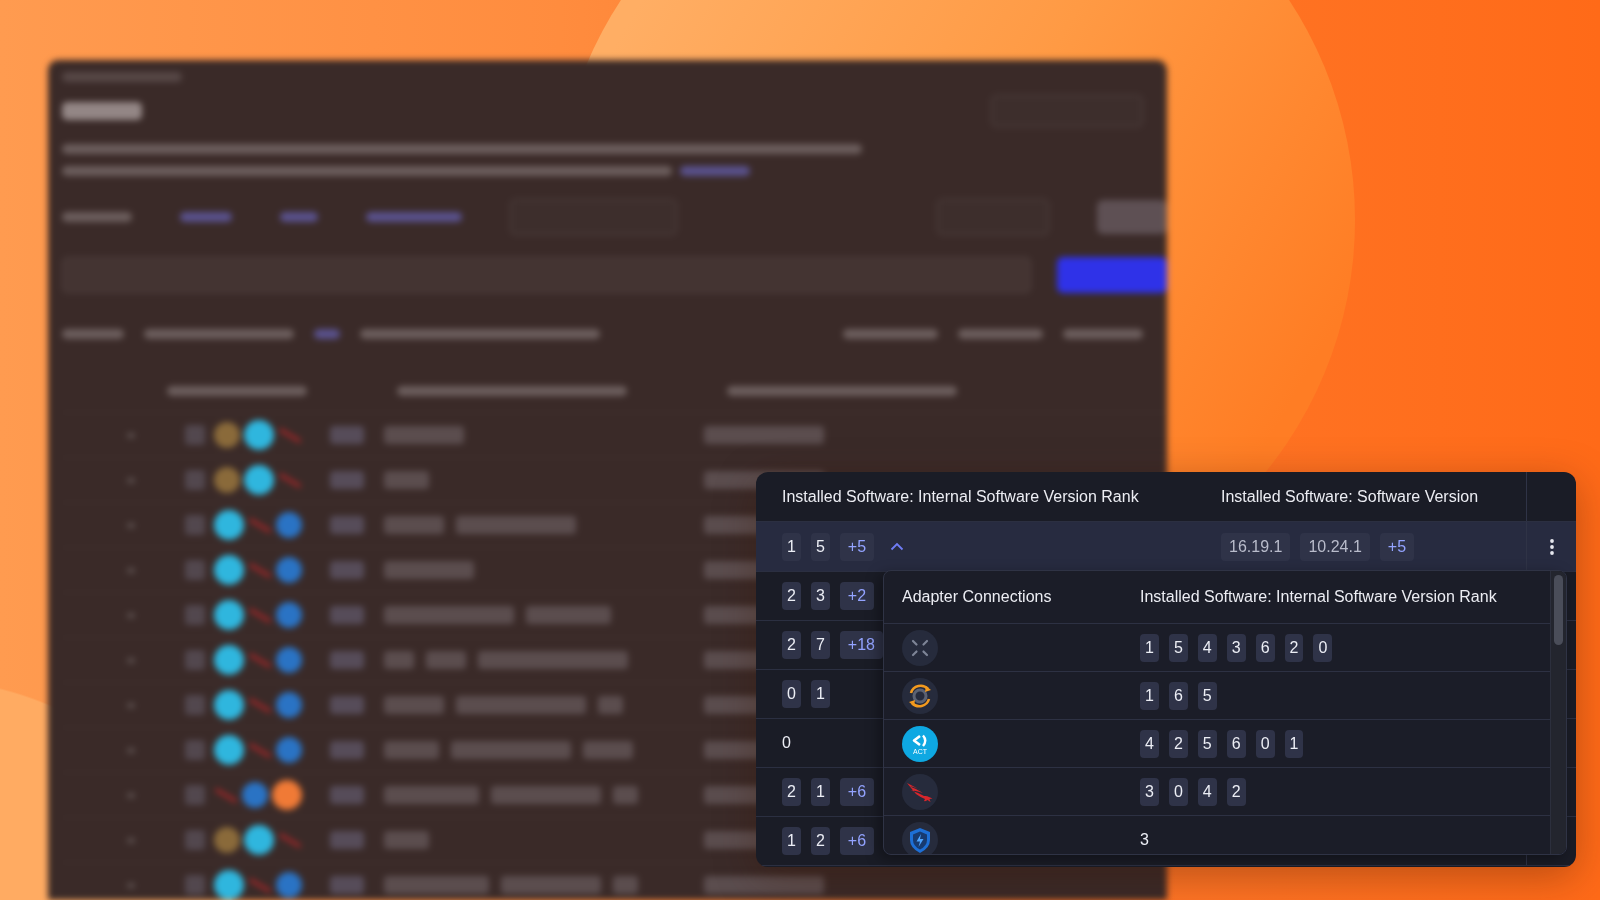  I want to click on rank-value: 3, so click(1144, 839).